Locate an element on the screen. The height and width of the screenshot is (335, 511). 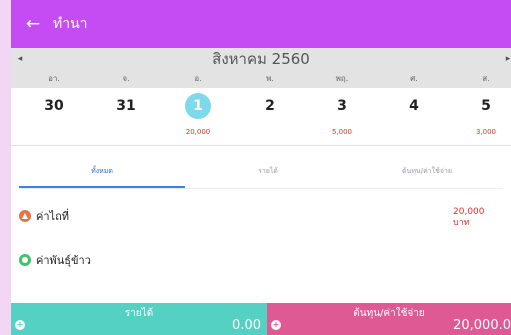
income-total: 0.00 is located at coordinates (246, 325).